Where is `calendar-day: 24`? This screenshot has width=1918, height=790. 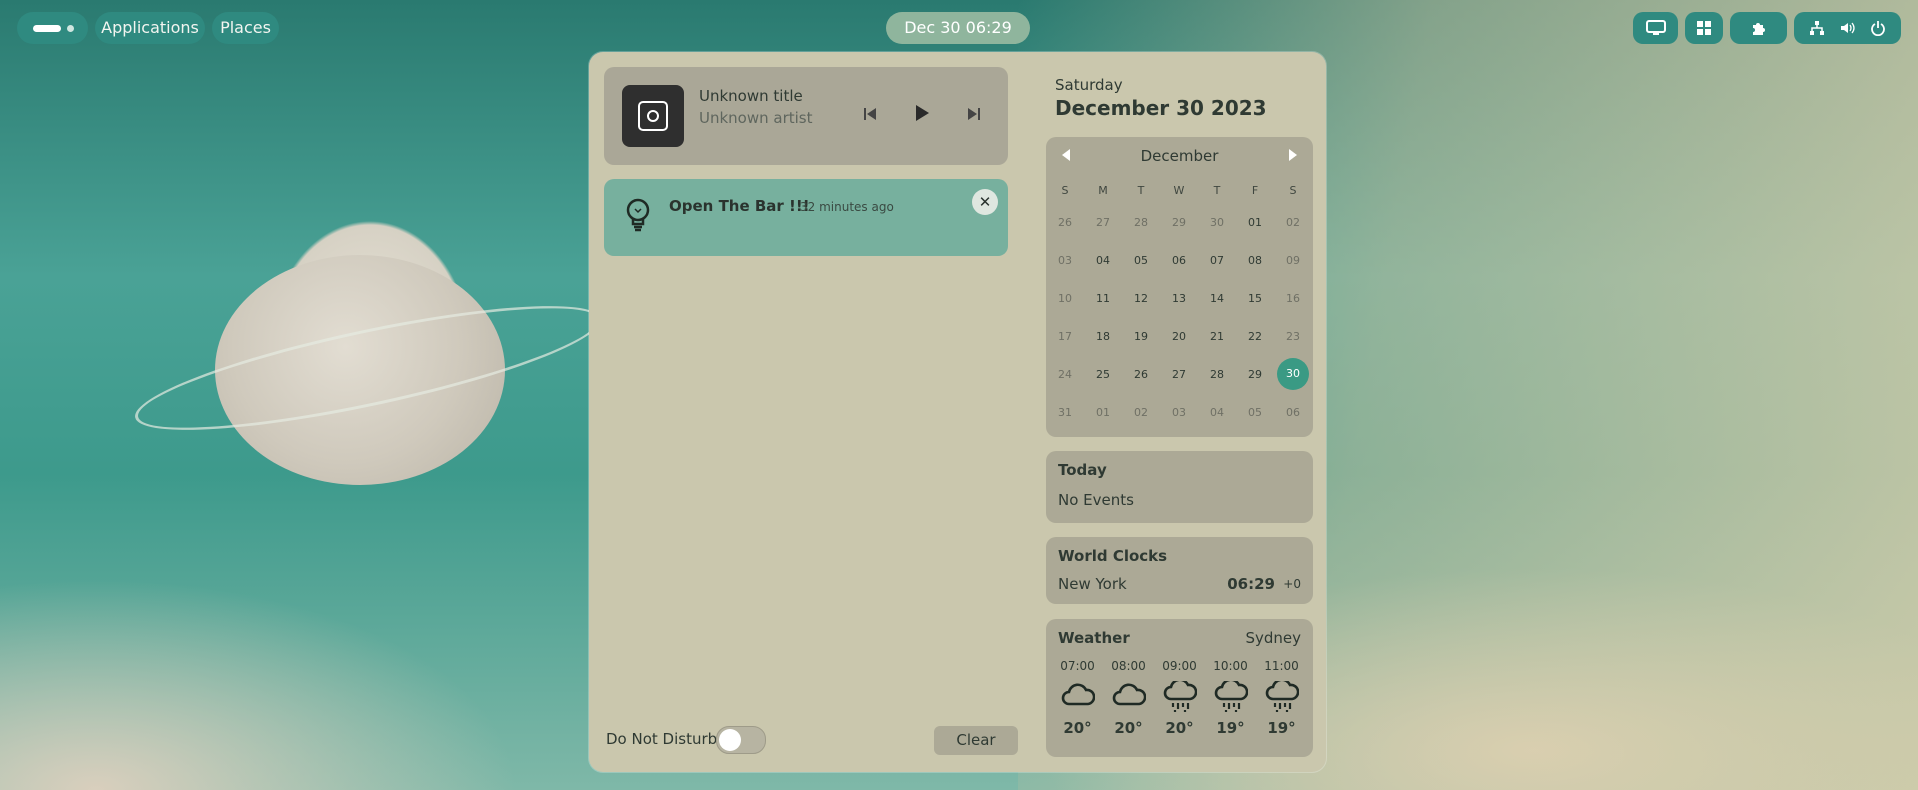 calendar-day: 24 is located at coordinates (1065, 374).